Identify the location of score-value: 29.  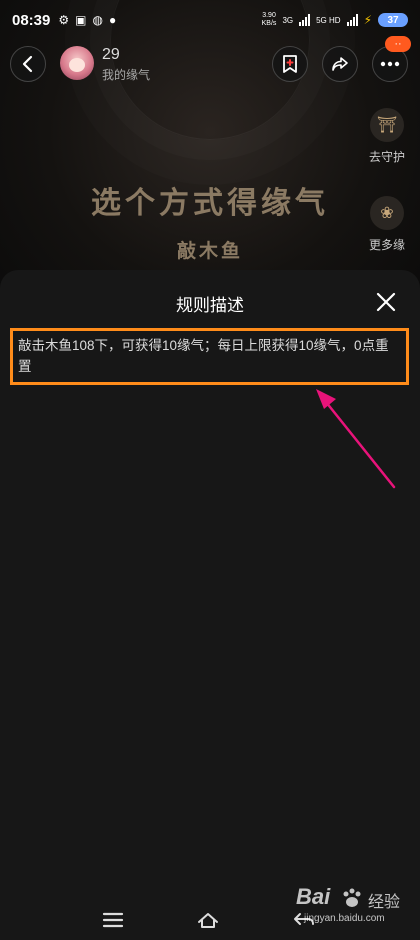
(111, 54).